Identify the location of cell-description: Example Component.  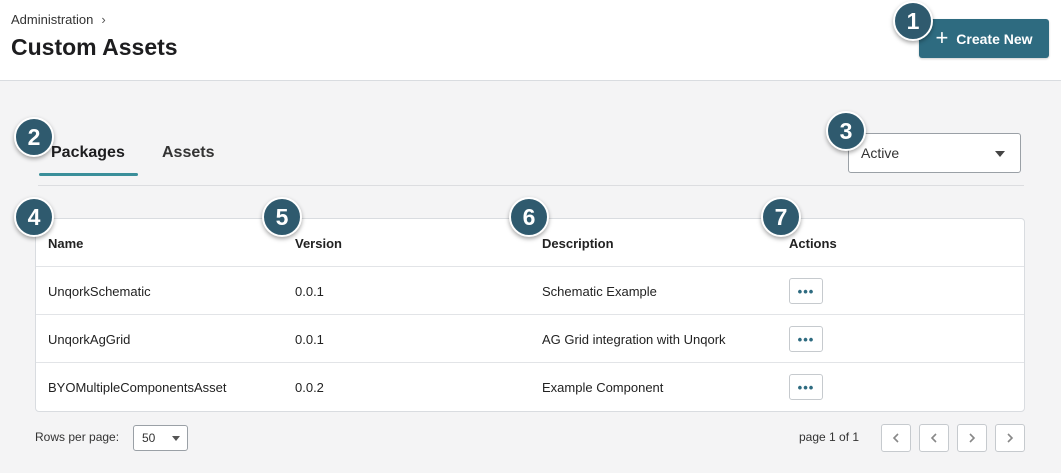
(603, 387).